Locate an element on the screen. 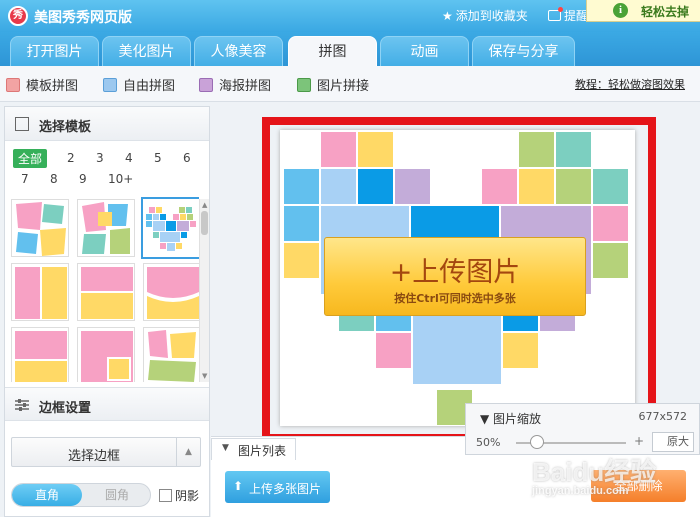 Image resolution: width=700 pixels, height=517 pixels. template-section-header: 选择模板 is located at coordinates (107, 124).